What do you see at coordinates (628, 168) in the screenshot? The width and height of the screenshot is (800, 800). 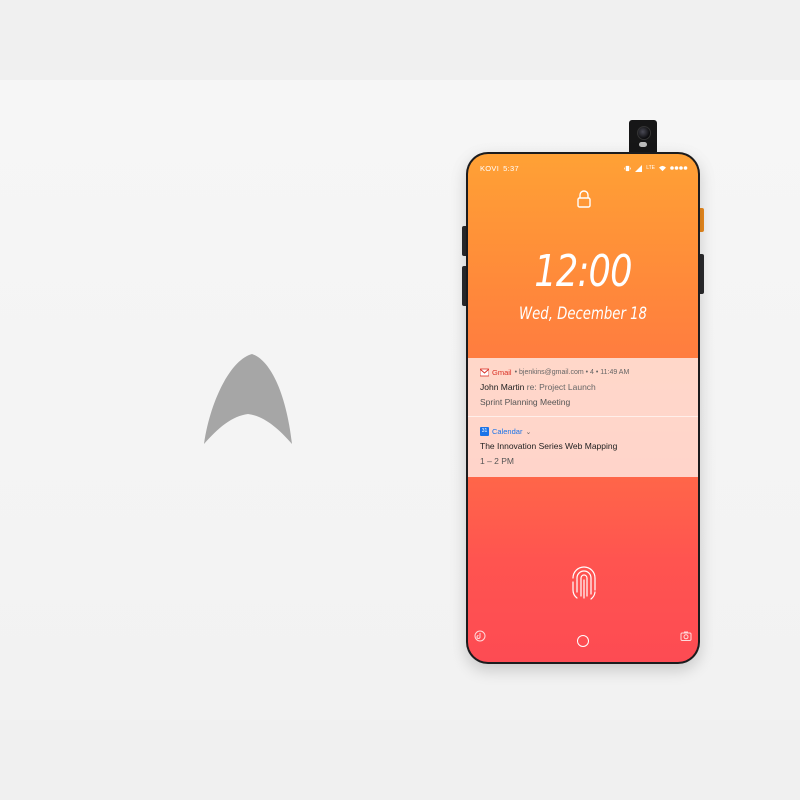 I see `vibrate-icon` at bounding box center [628, 168].